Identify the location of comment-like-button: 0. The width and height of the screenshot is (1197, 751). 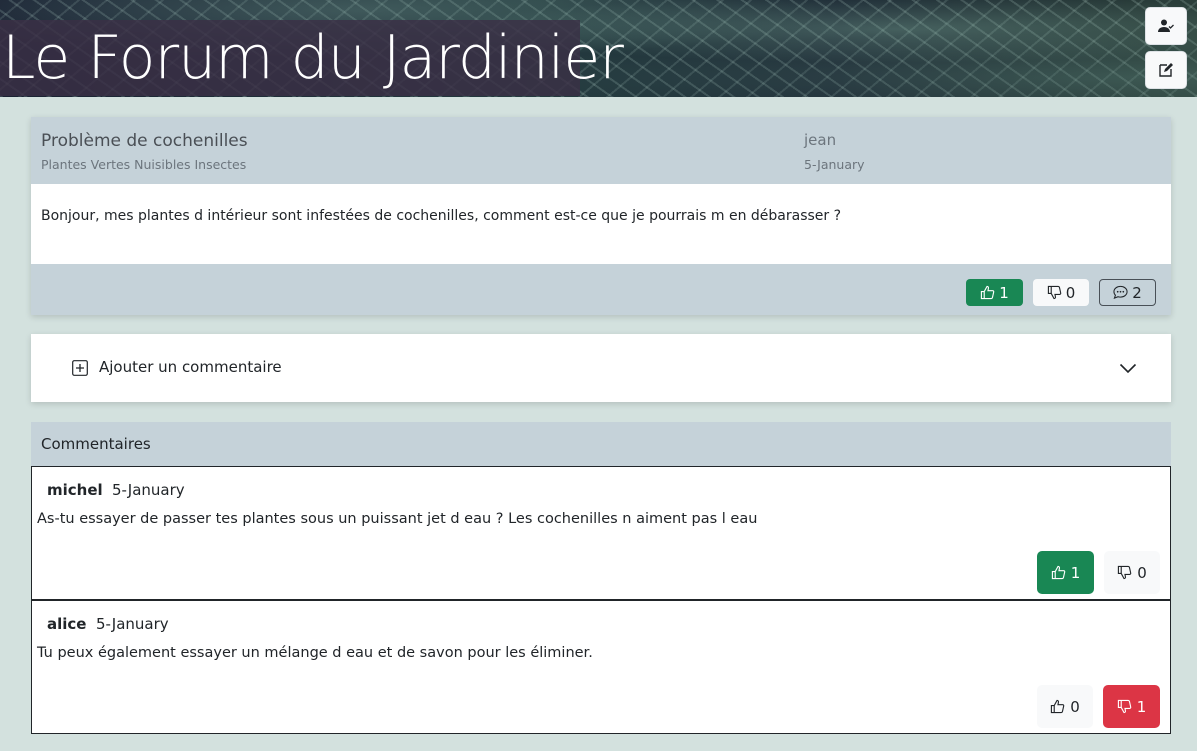
(1065, 706).